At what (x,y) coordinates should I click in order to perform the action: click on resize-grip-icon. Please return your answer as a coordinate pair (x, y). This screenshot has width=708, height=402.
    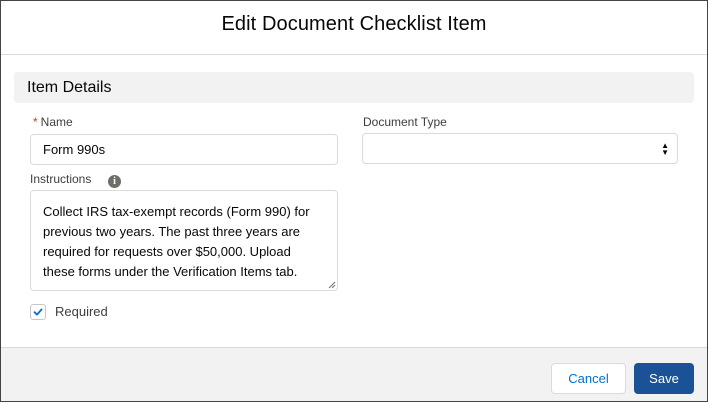
    Looking at the image, I should click on (332, 285).